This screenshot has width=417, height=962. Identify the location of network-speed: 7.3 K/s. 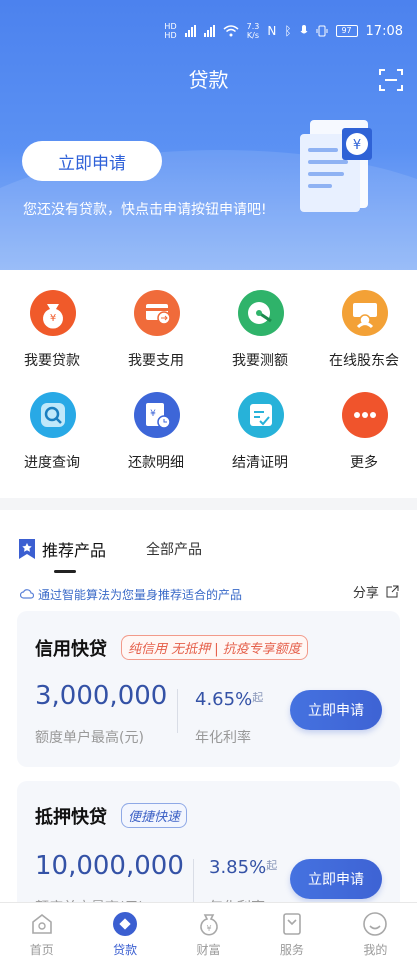
(253, 31).